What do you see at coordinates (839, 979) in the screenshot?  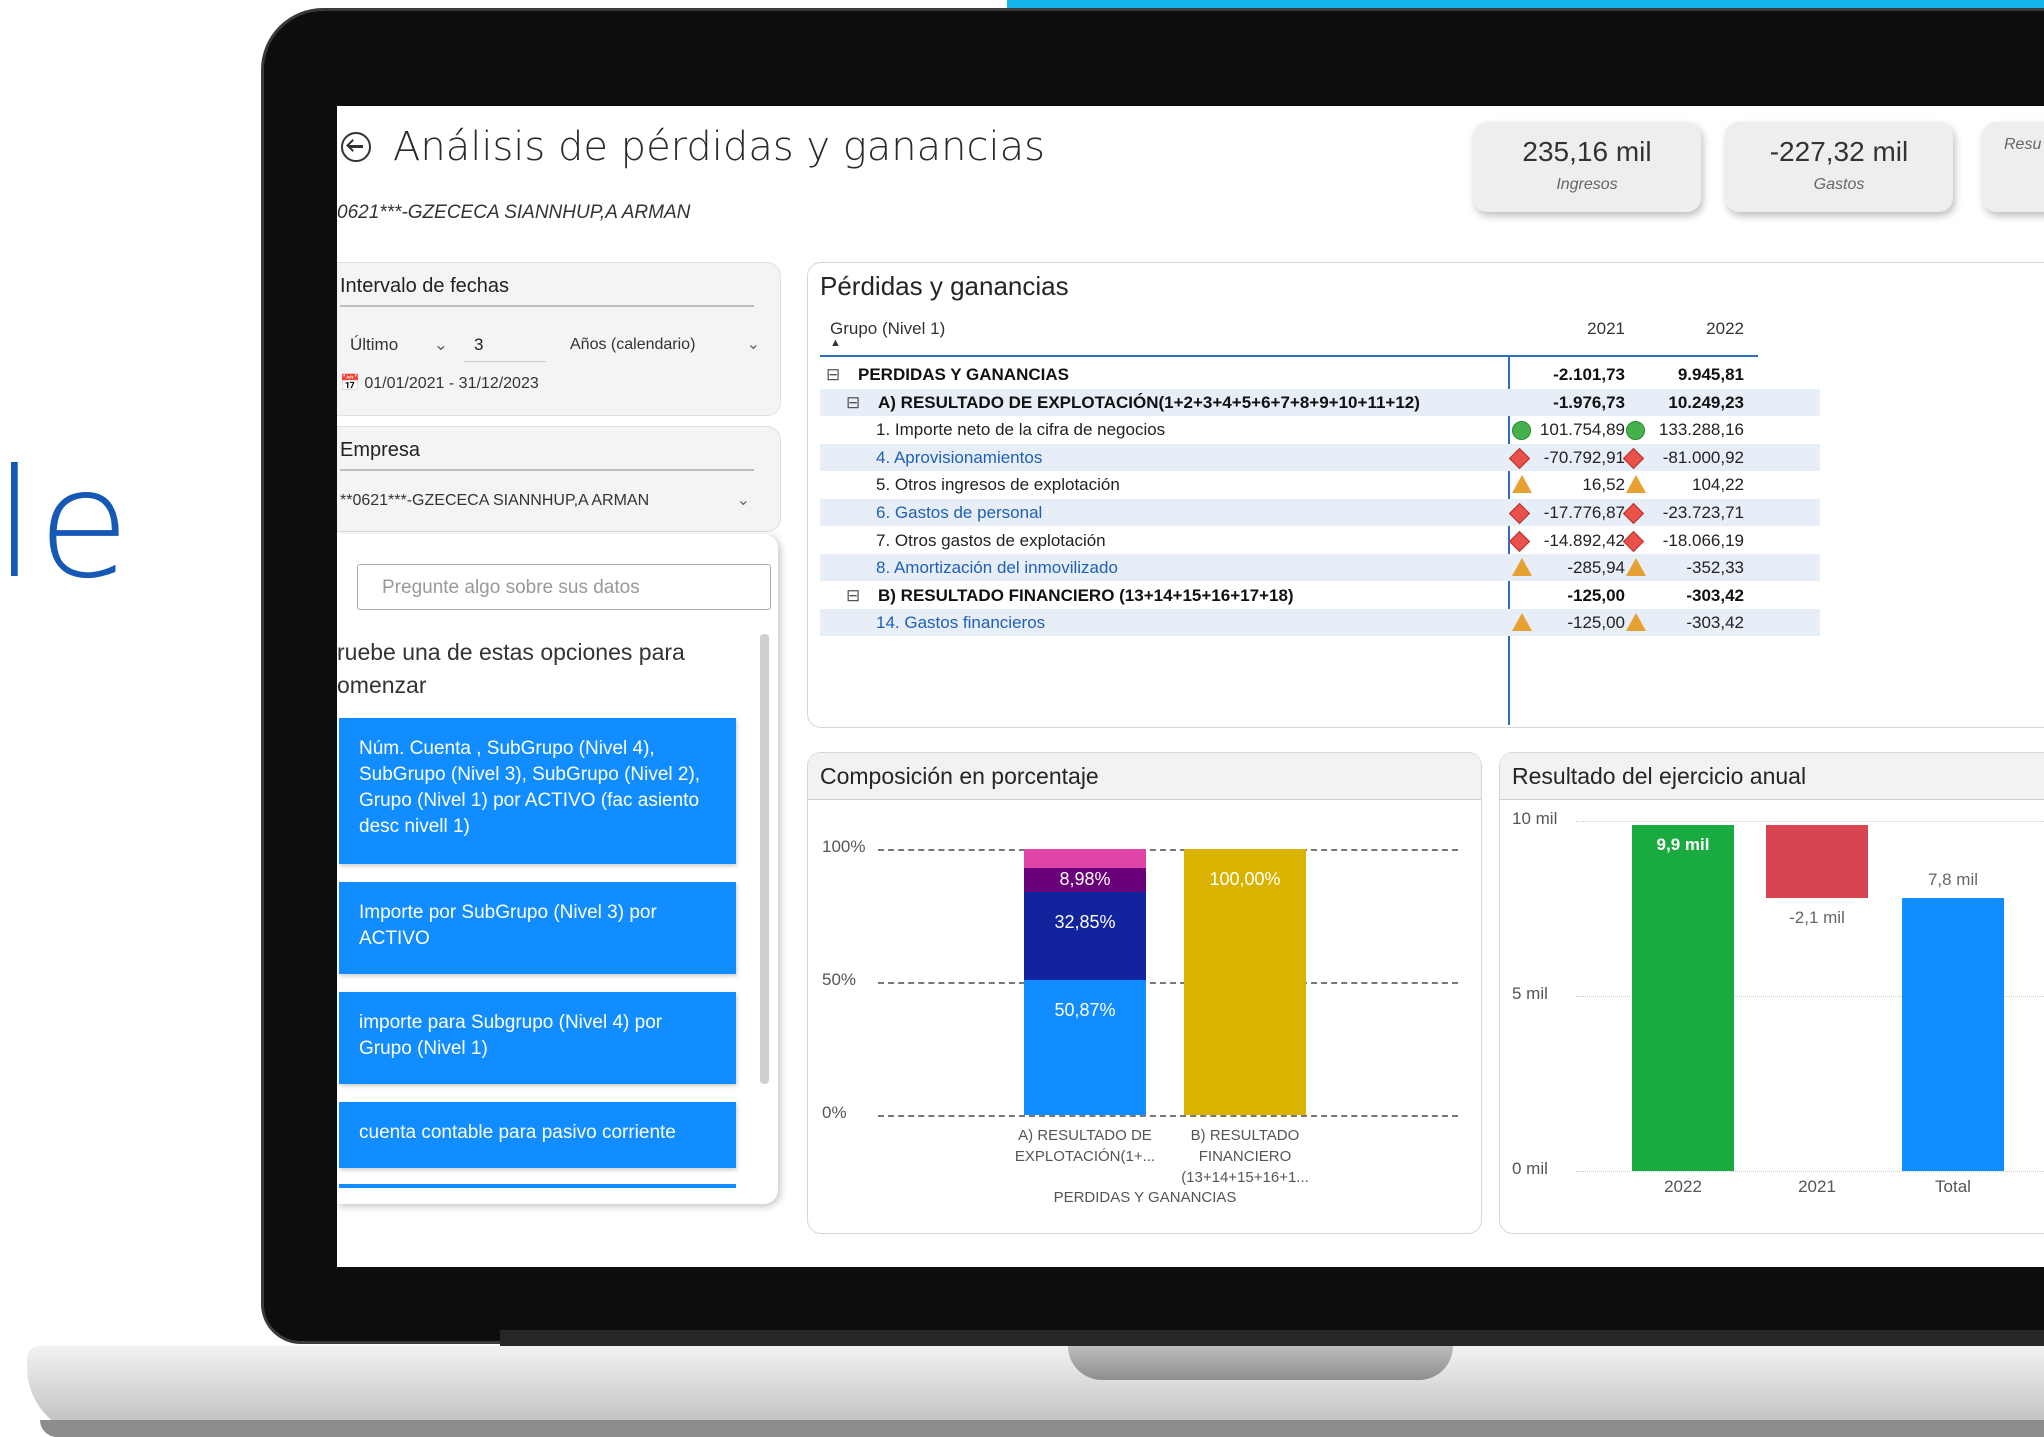 I see `y-tick-label: 50%` at bounding box center [839, 979].